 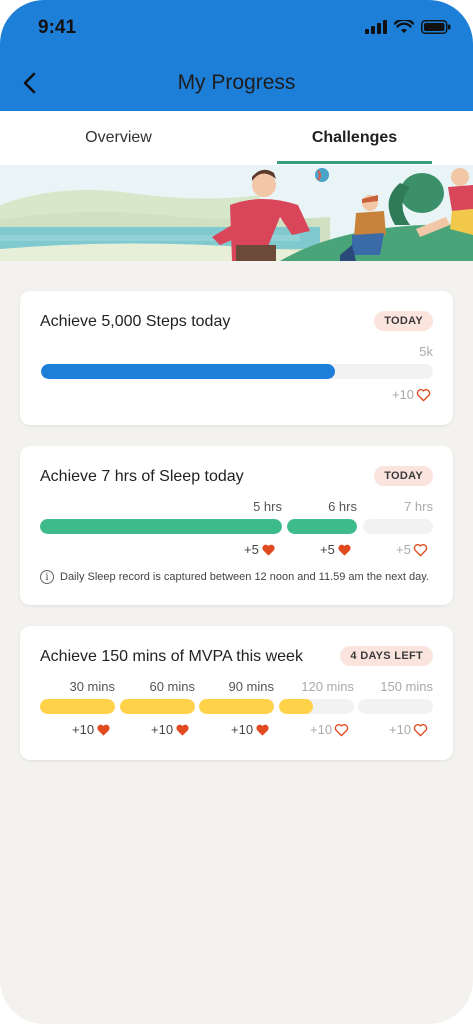 I want to click on challenge-card-steps: Achieve 5,000 Steps today TODAY 5k +10, so click(x=236, y=358).